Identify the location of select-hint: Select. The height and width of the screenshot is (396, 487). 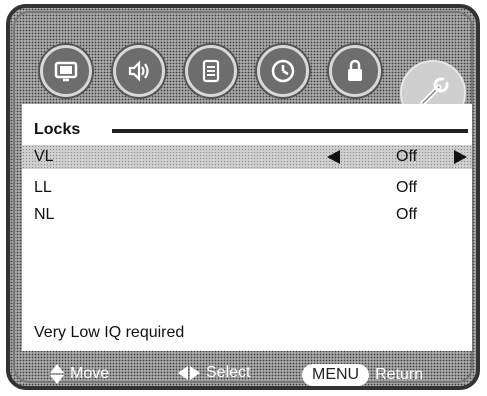
(214, 373).